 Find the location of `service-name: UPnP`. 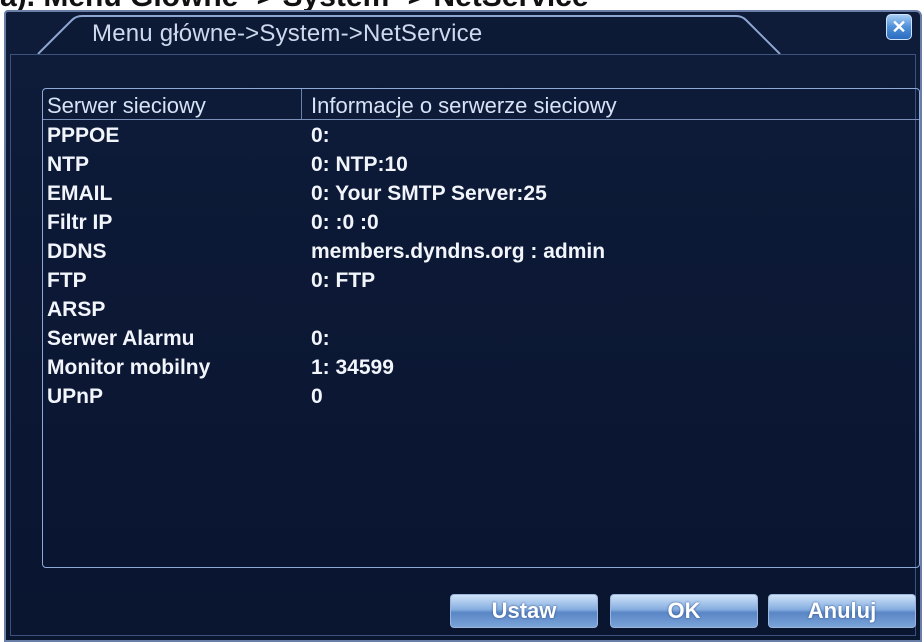

service-name: UPnP is located at coordinates (75, 396).